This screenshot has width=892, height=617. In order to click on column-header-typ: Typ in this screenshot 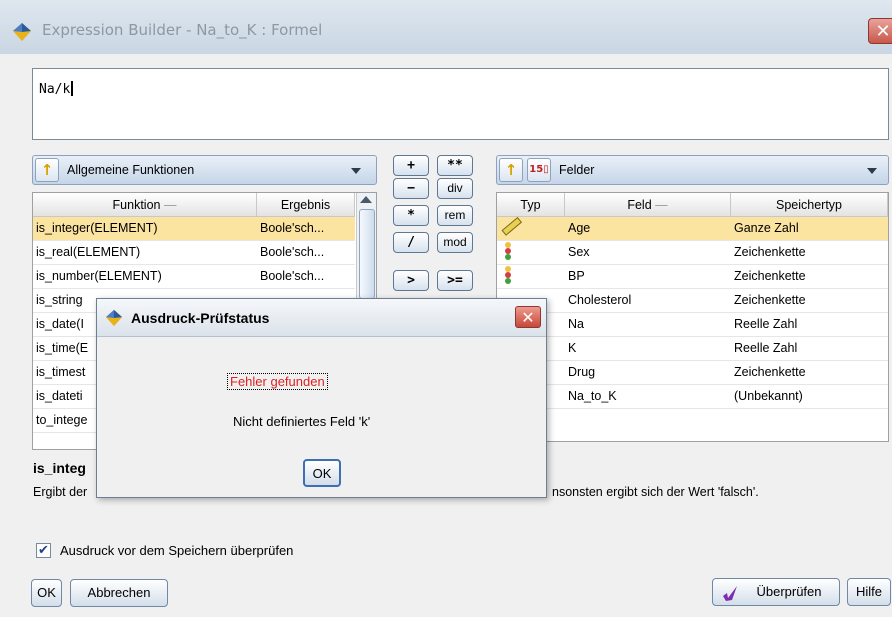, I will do `click(531, 205)`.